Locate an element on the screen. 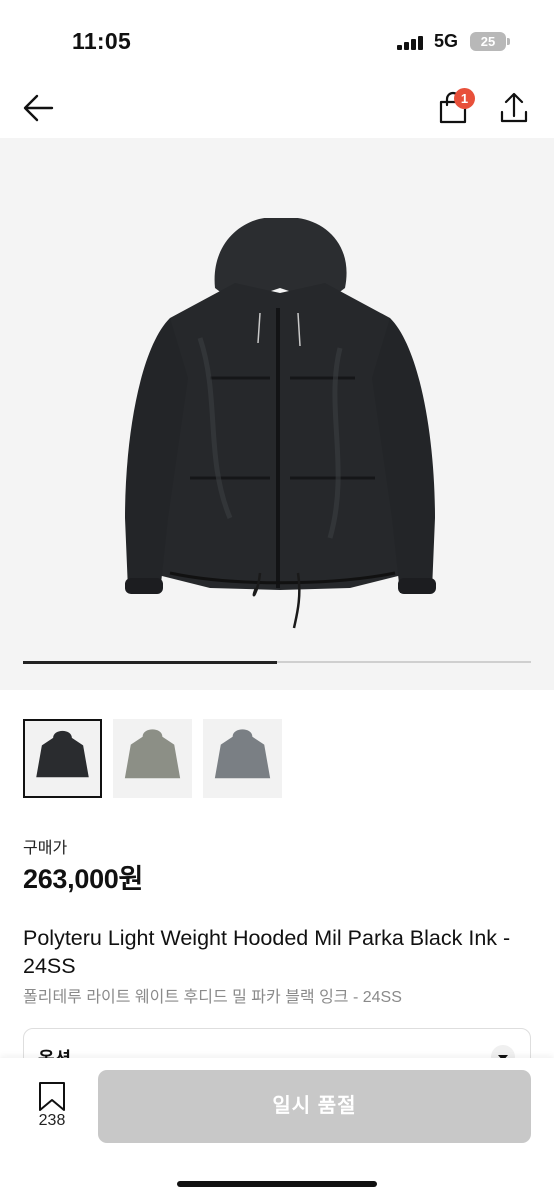  home-indicator is located at coordinates (277, 1184).